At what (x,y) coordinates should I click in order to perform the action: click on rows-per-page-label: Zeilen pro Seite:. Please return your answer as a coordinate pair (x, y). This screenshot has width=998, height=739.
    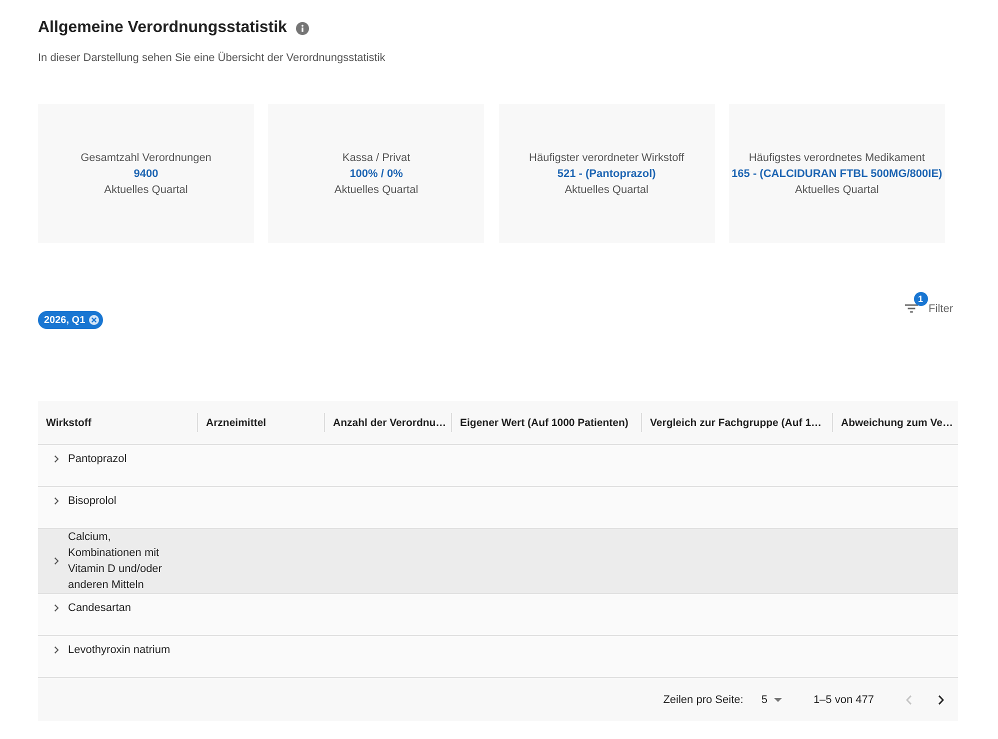
    Looking at the image, I should click on (703, 700).